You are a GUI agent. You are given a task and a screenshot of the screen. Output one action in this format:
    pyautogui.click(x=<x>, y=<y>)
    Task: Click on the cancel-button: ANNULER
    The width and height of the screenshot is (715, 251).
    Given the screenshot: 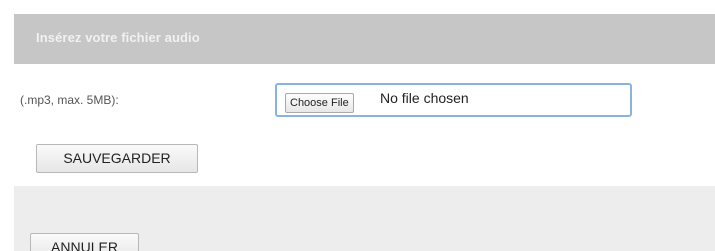 What is the action you would take?
    pyautogui.click(x=84, y=242)
    